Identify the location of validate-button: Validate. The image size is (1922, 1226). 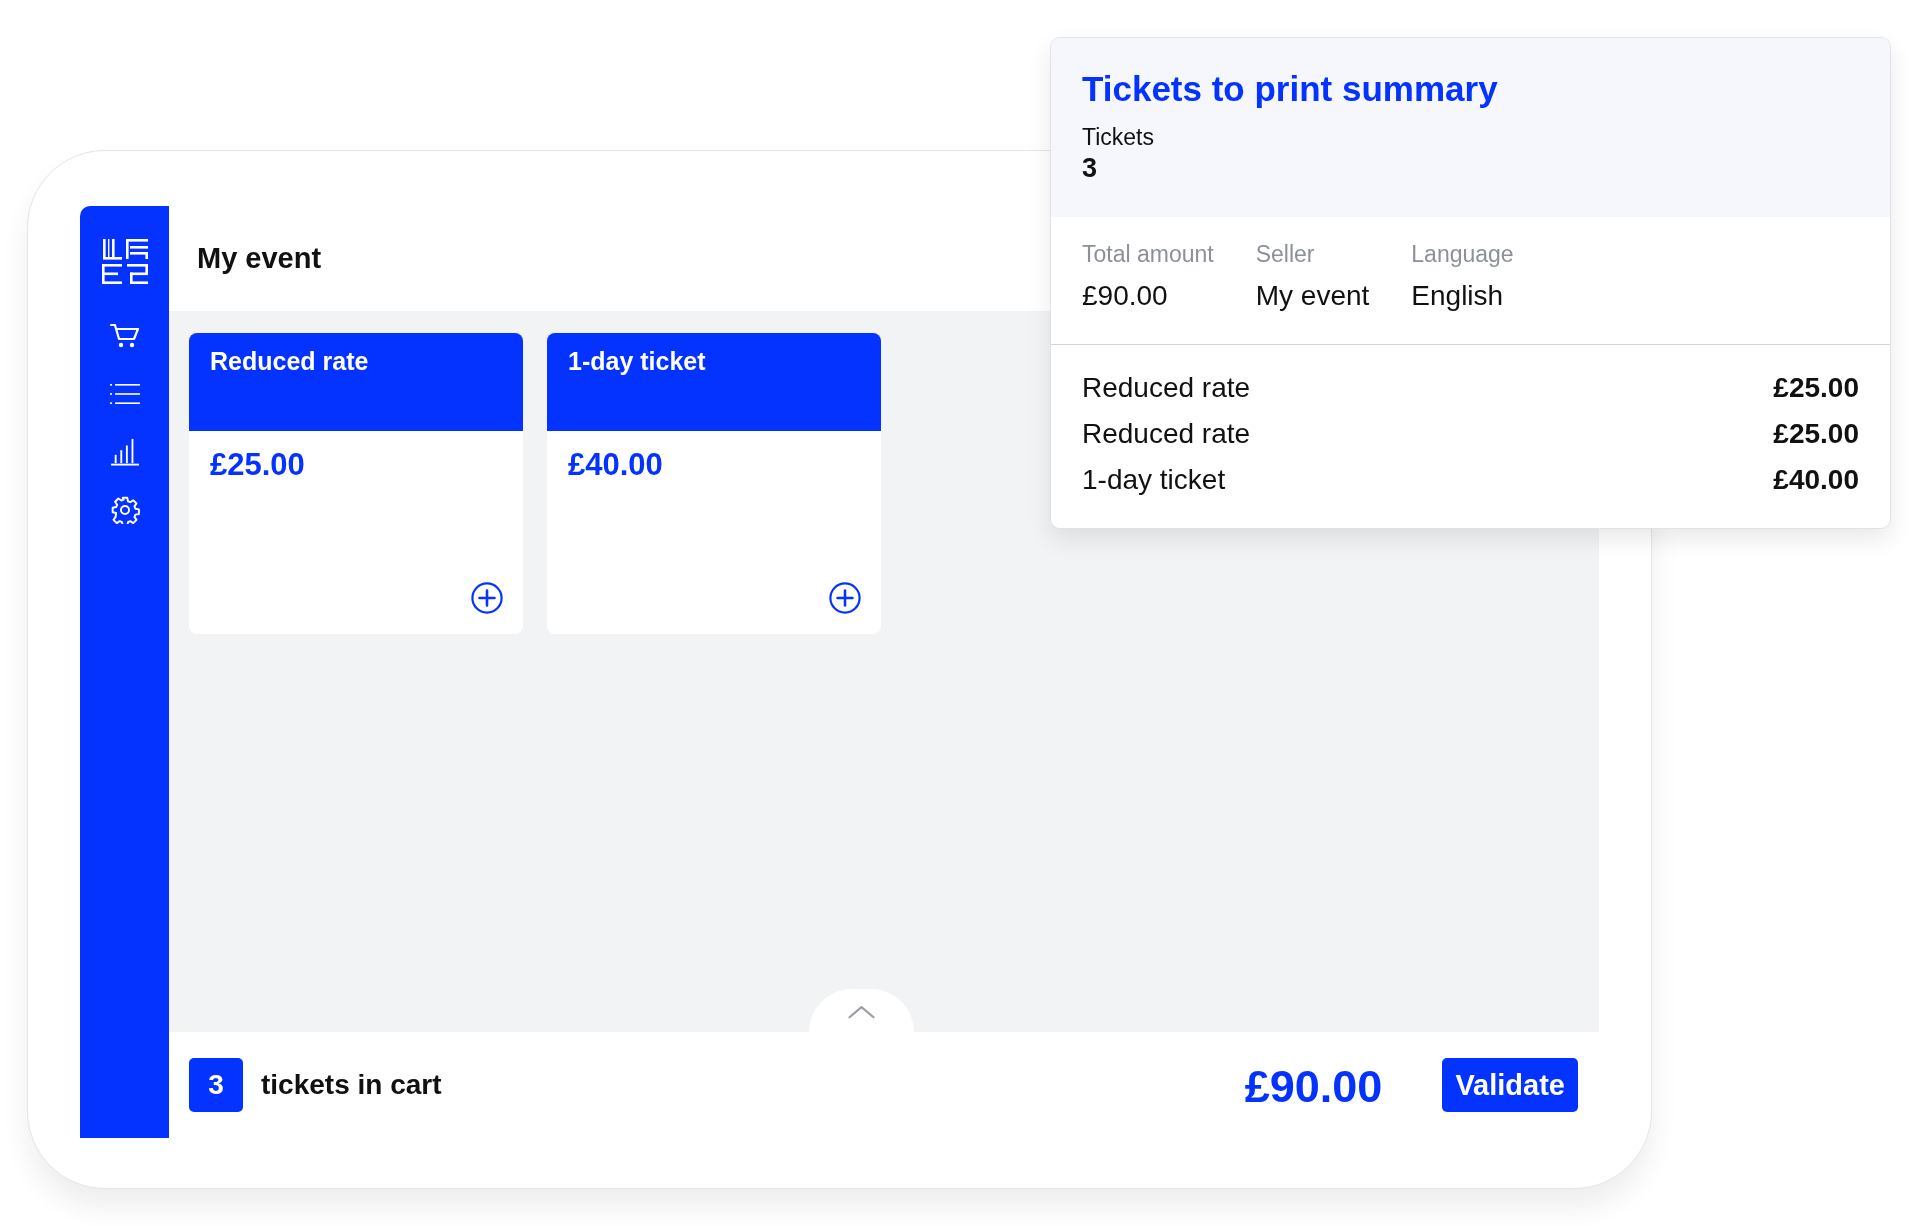
(1510, 1085).